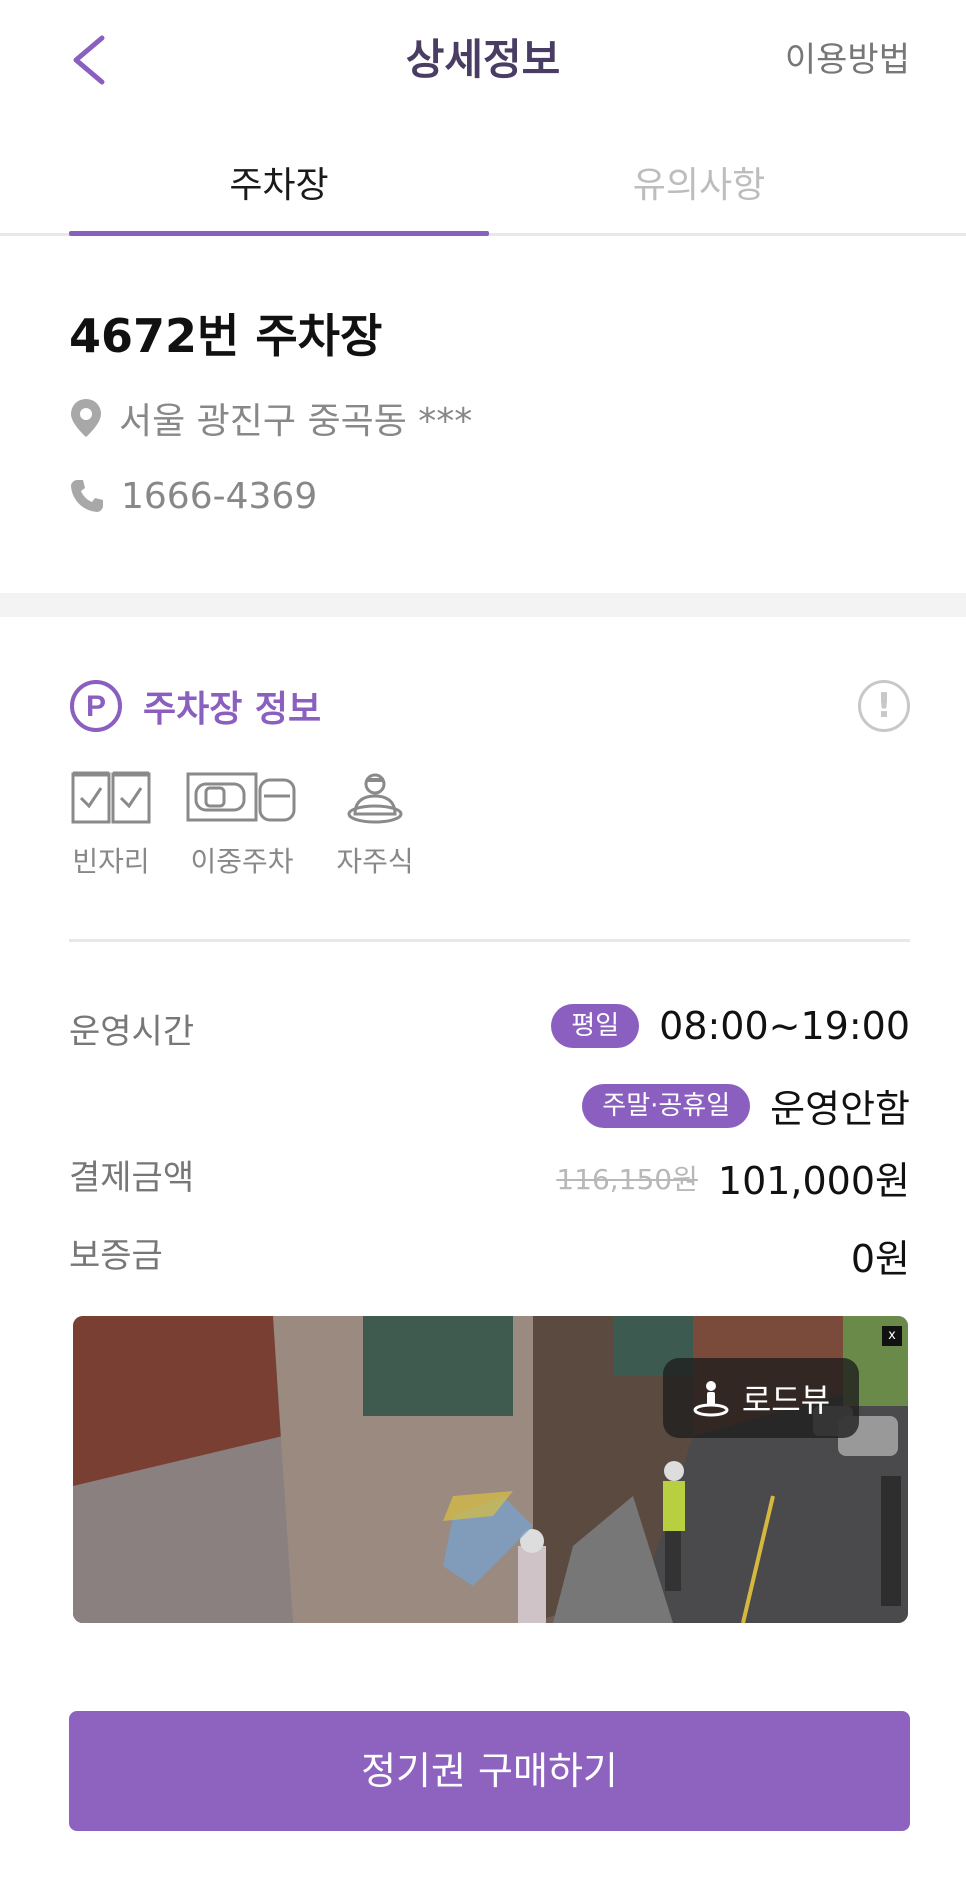 This screenshot has height=1902, width=966. Describe the element at coordinates (111, 825) in the screenshot. I see `feature-empty-spaces: 빈자리` at that location.